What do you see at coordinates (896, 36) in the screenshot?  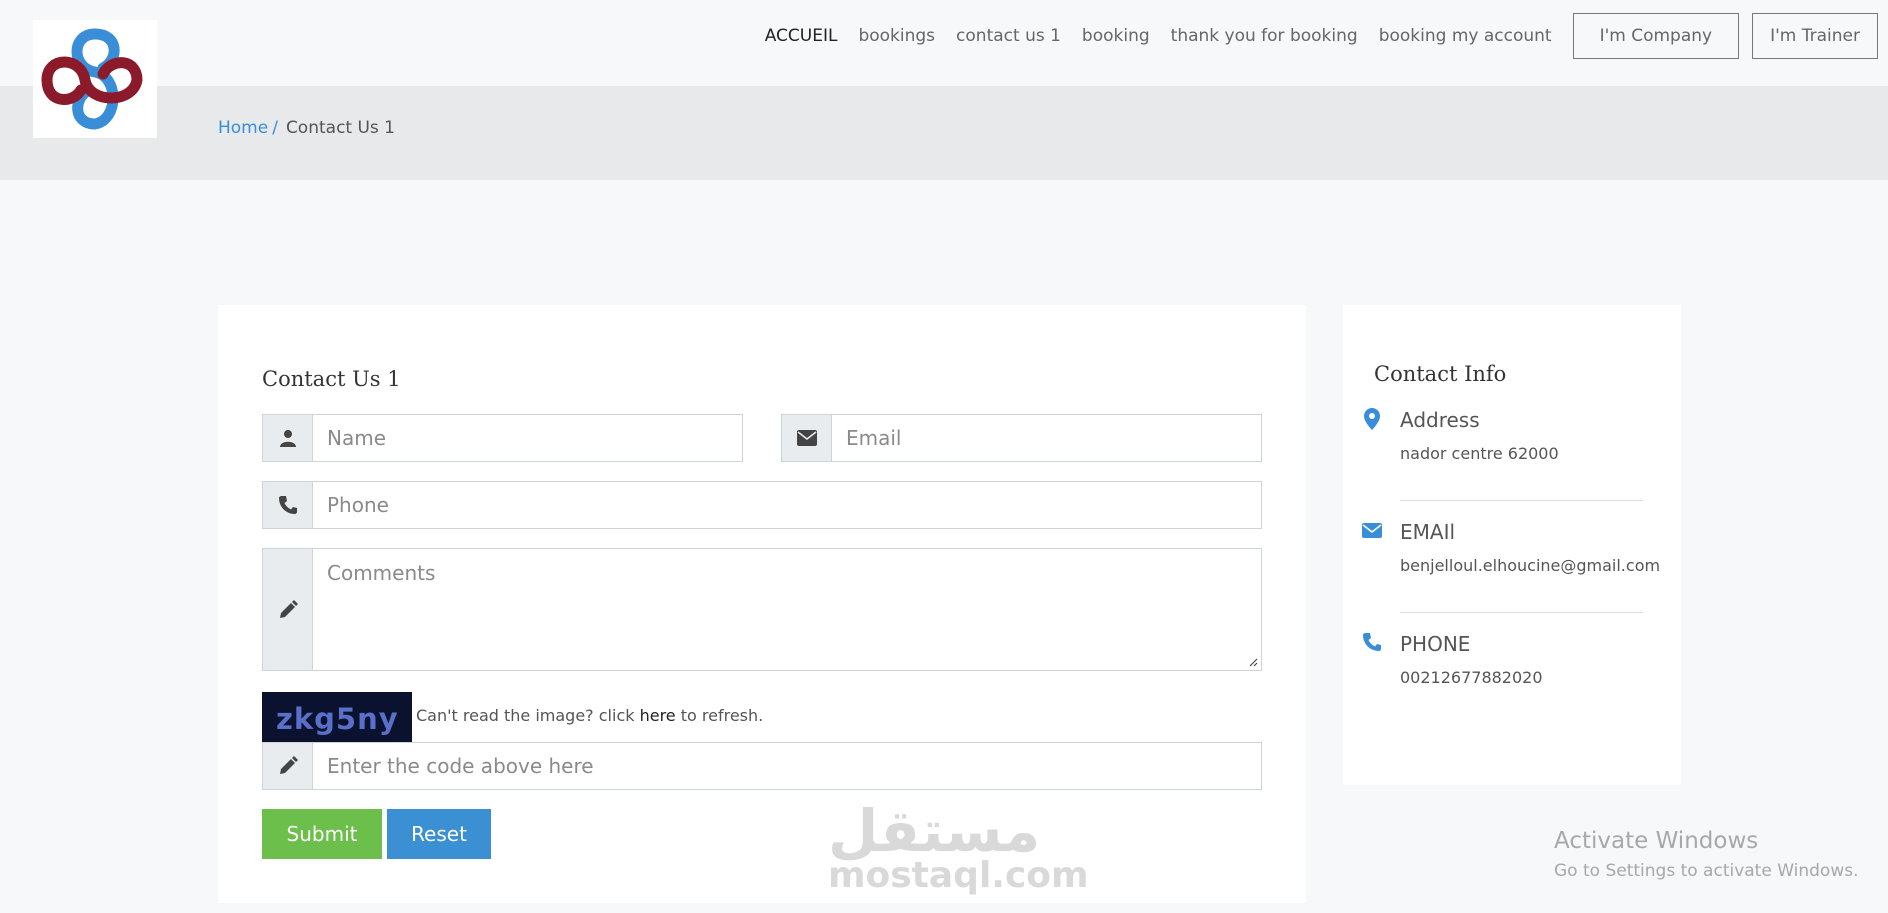 I see `nav-link-bookings: bookings` at bounding box center [896, 36].